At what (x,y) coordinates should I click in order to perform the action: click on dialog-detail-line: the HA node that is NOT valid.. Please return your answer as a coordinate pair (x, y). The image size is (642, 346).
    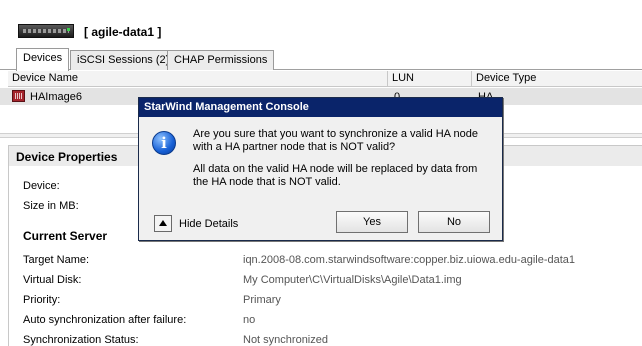
    Looking at the image, I should click on (267, 182).